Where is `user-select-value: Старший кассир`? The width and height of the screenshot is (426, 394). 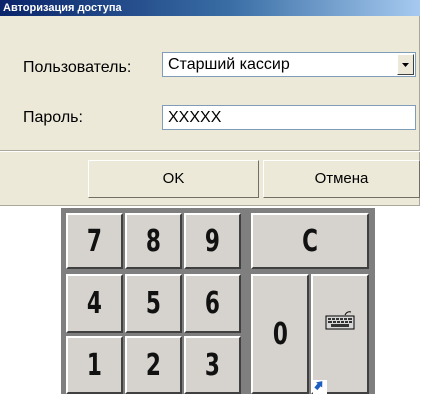
user-select-value: Старший кассир is located at coordinates (229, 64).